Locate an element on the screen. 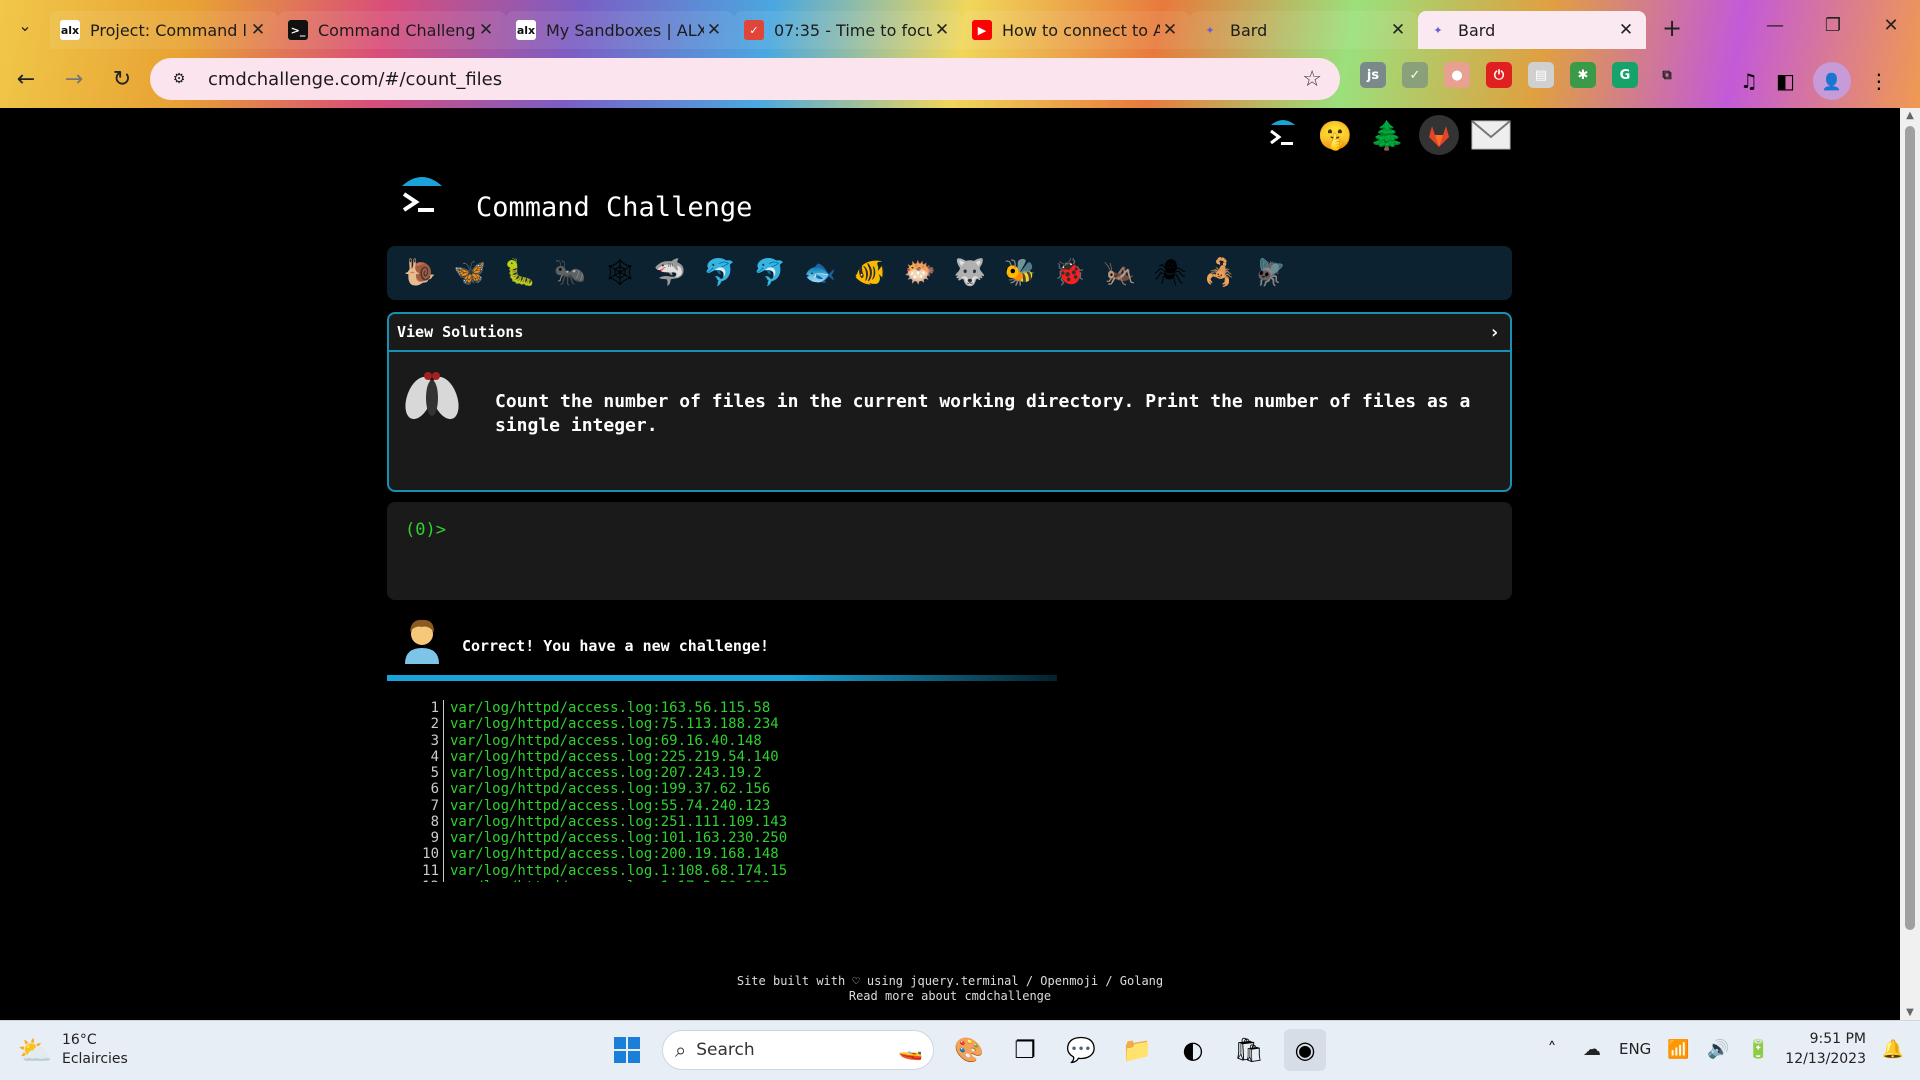 The width and height of the screenshot is (1920, 1080). check-ext-icon: ✓ is located at coordinates (1415, 75).